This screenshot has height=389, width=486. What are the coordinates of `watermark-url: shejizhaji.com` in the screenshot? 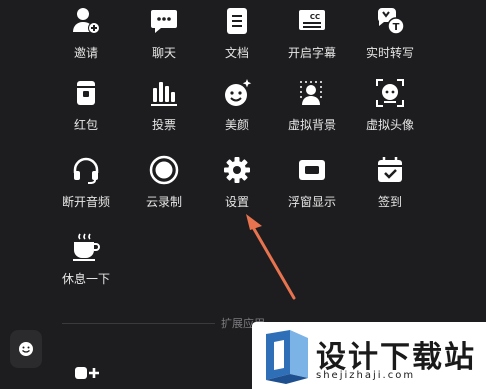 It's located at (366, 375).